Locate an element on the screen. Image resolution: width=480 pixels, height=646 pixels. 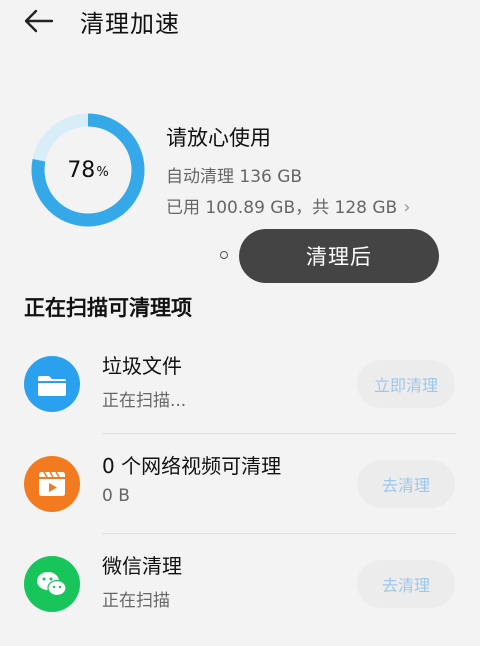
storage-status: 请放心使用 is located at coordinates (218, 138).